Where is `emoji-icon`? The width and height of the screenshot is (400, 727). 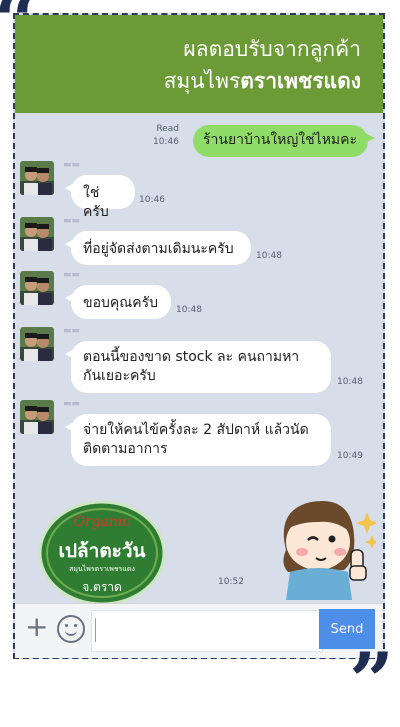
emoji-icon is located at coordinates (71, 629).